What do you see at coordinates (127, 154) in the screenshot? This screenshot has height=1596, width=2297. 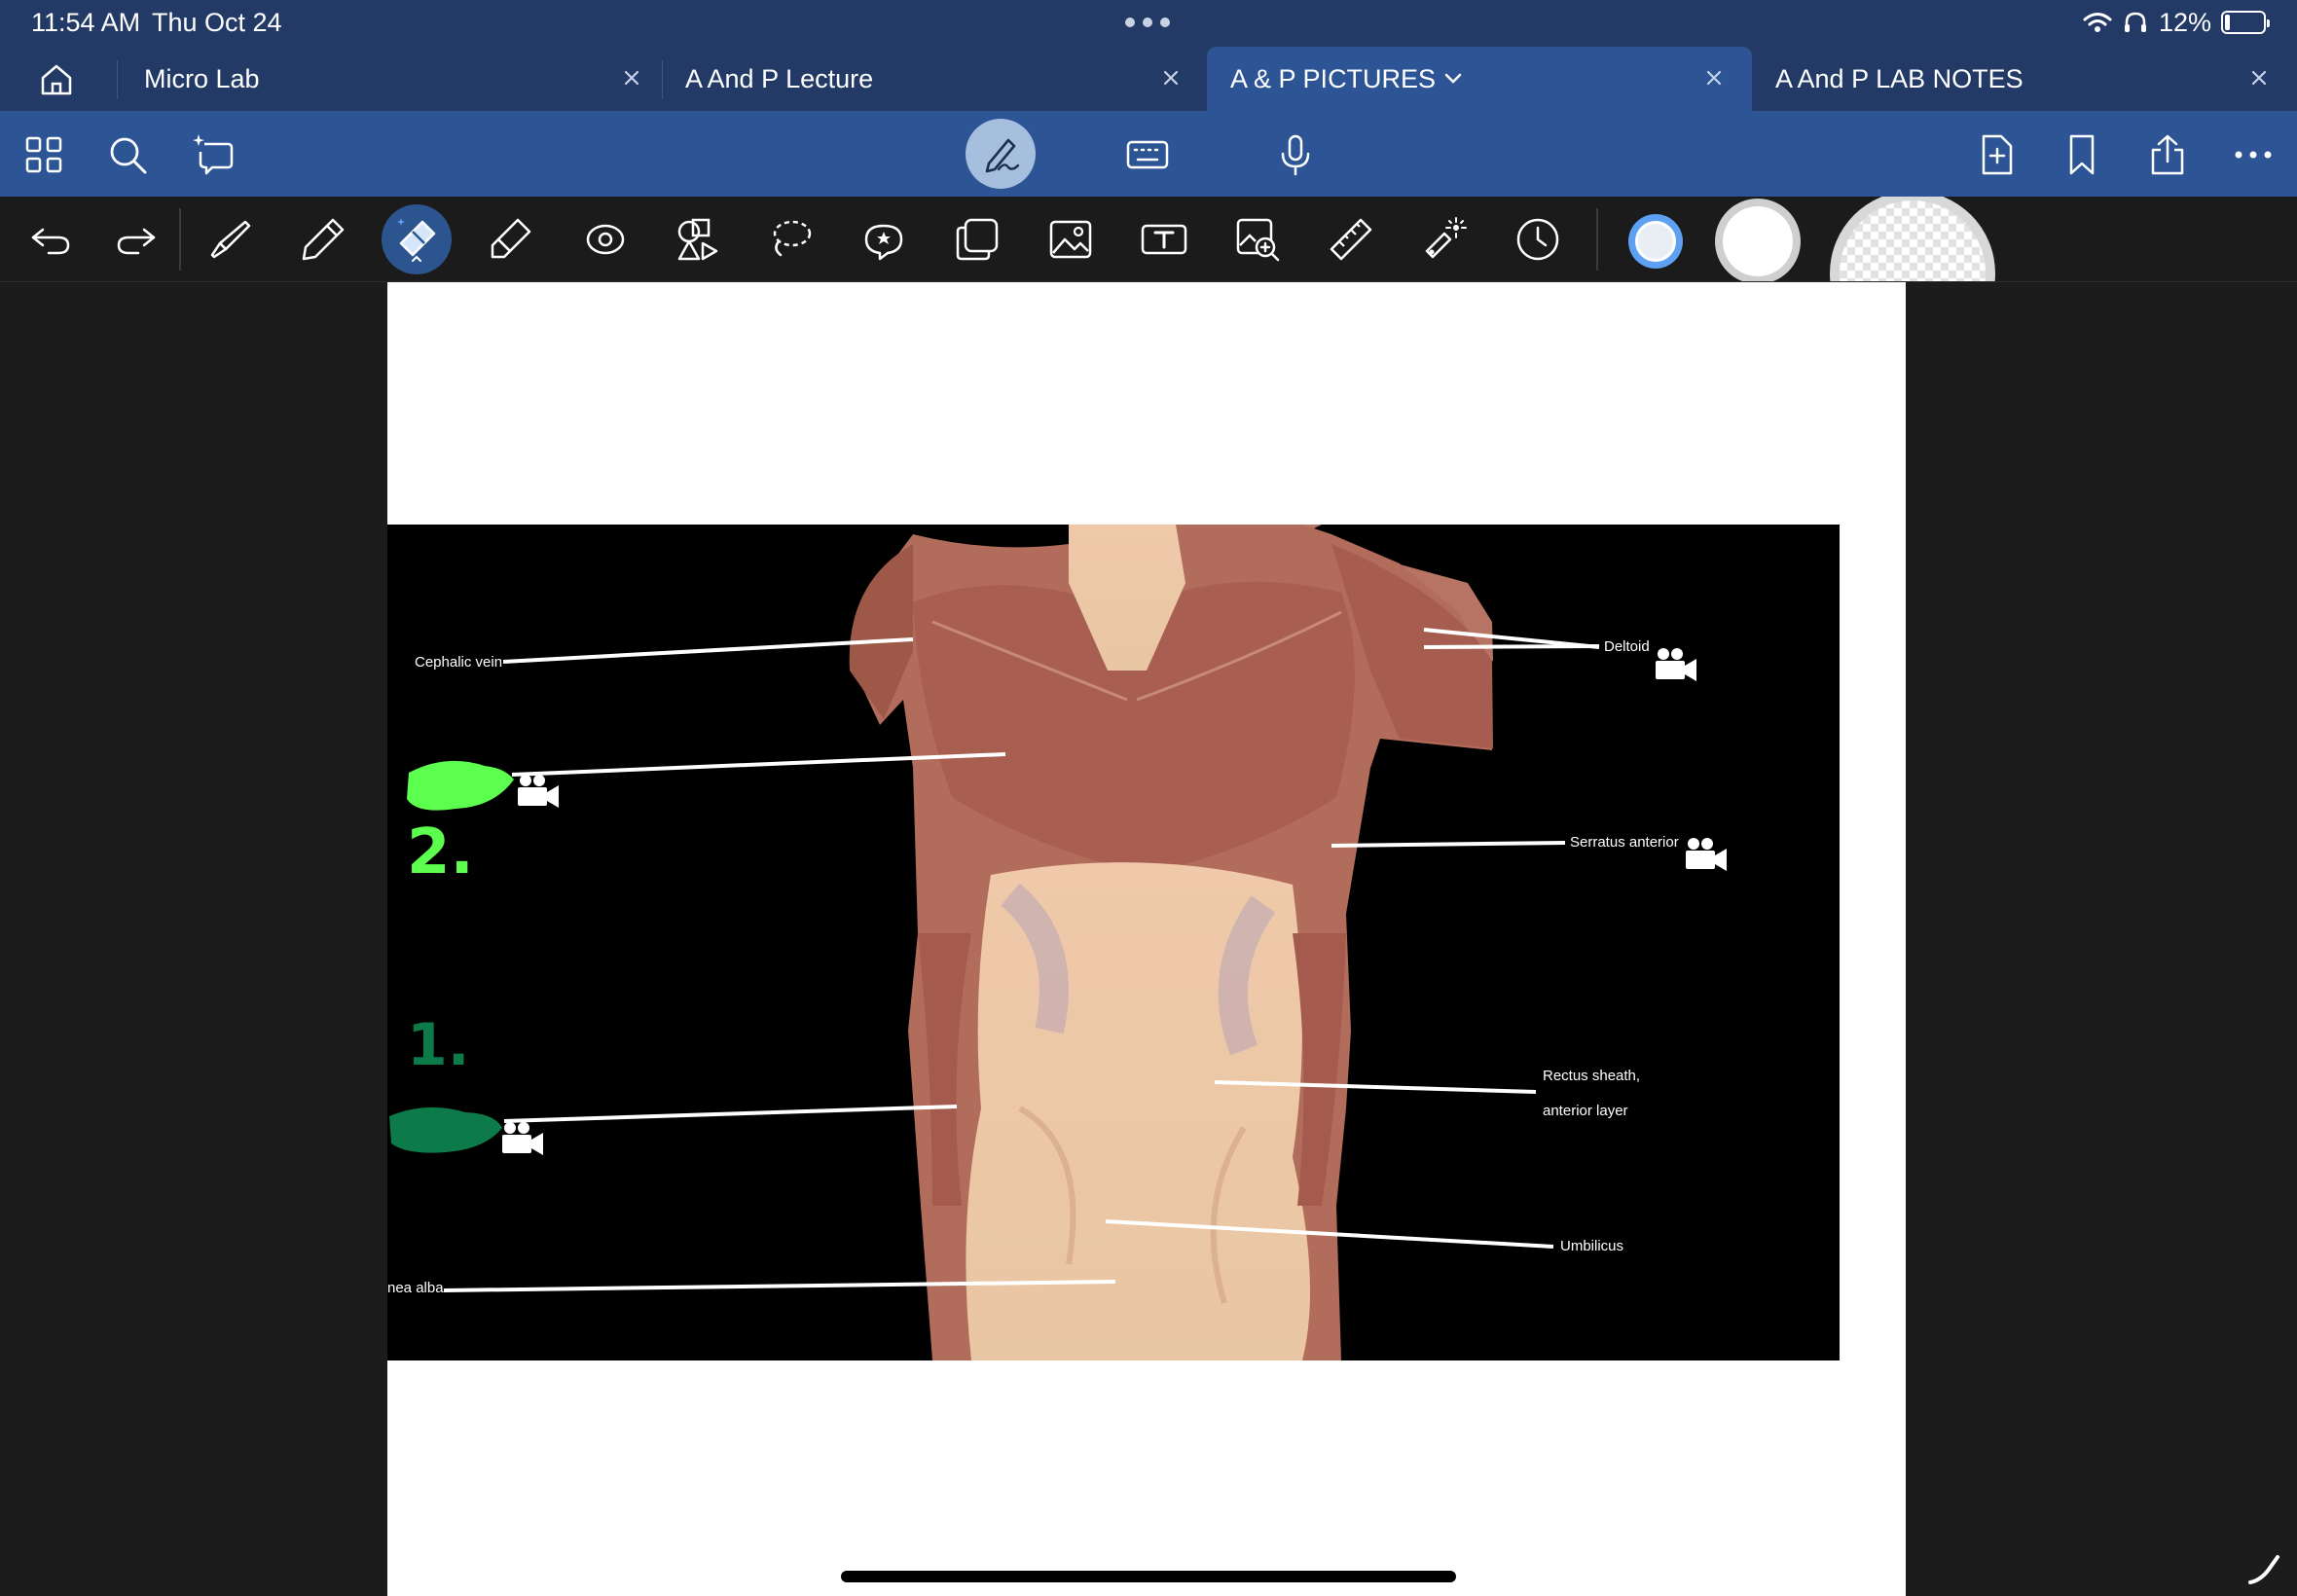 I see `search-icon` at bounding box center [127, 154].